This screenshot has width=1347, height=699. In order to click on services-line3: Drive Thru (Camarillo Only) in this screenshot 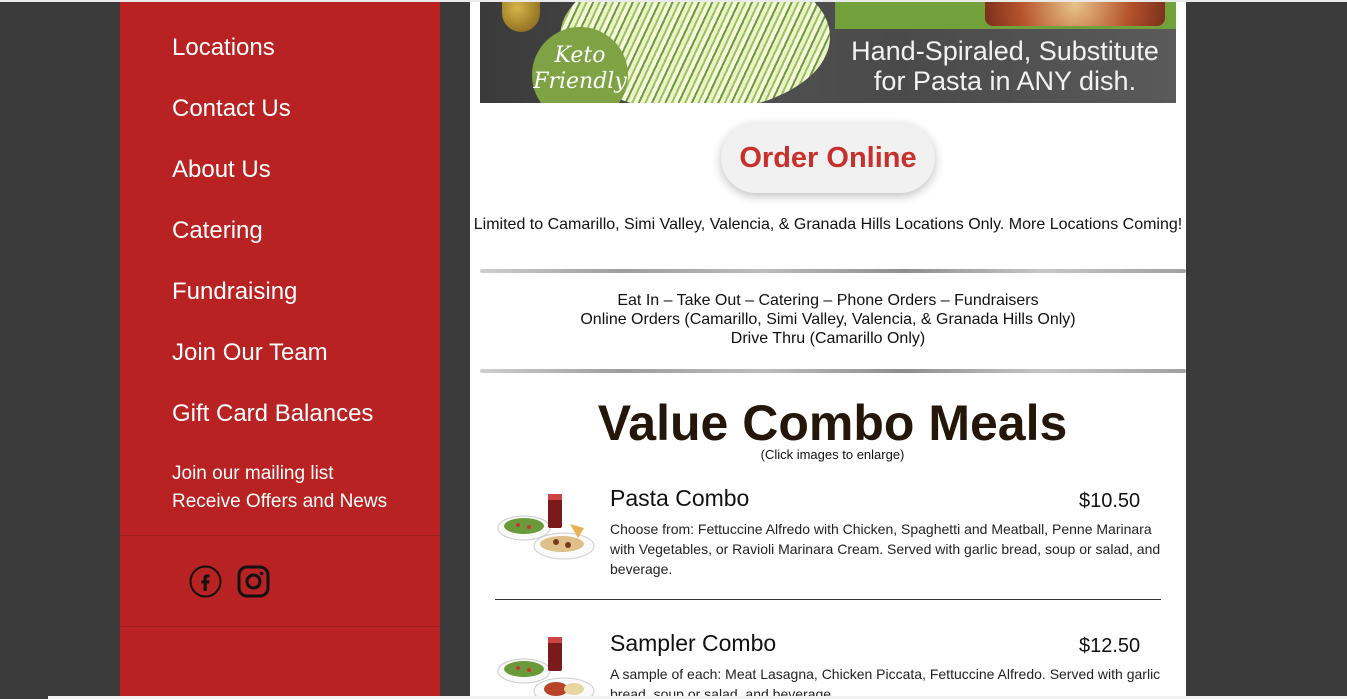, I will do `click(828, 338)`.